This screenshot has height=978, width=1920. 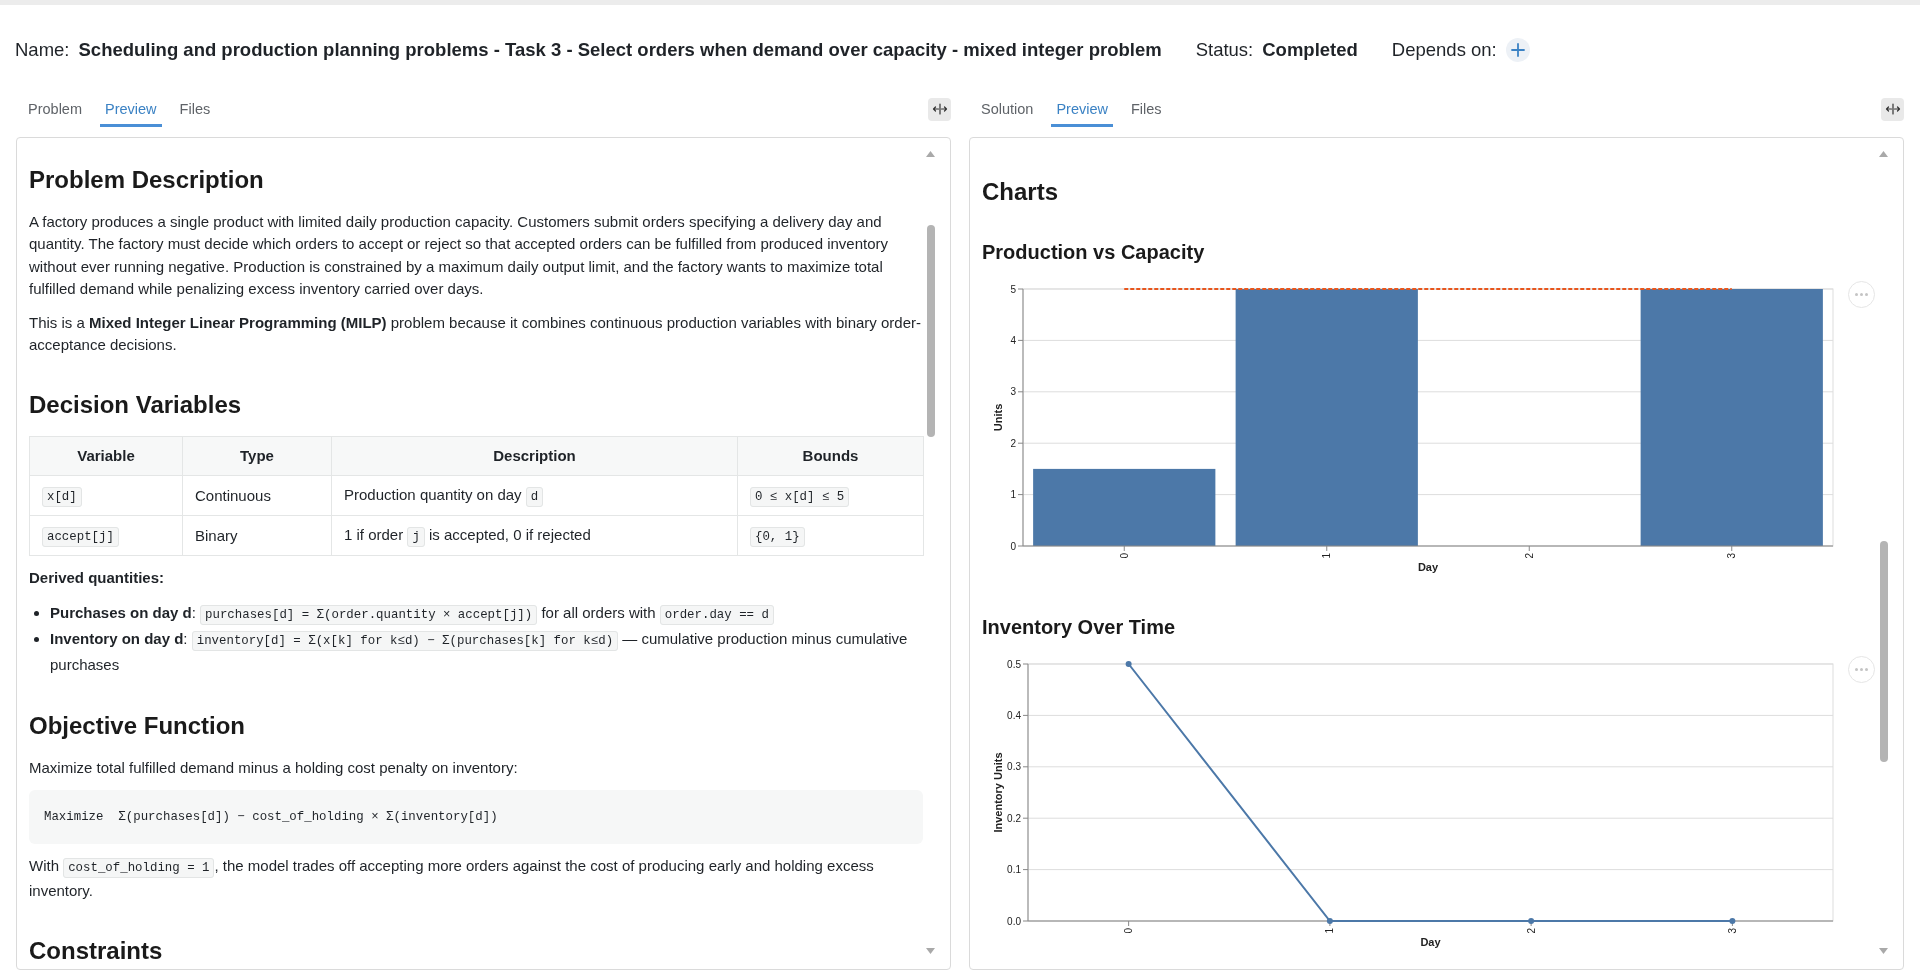 What do you see at coordinates (830, 495) in the screenshot?
I see `table-cell: 0 ≤ x[d] ≤ 5` at bounding box center [830, 495].